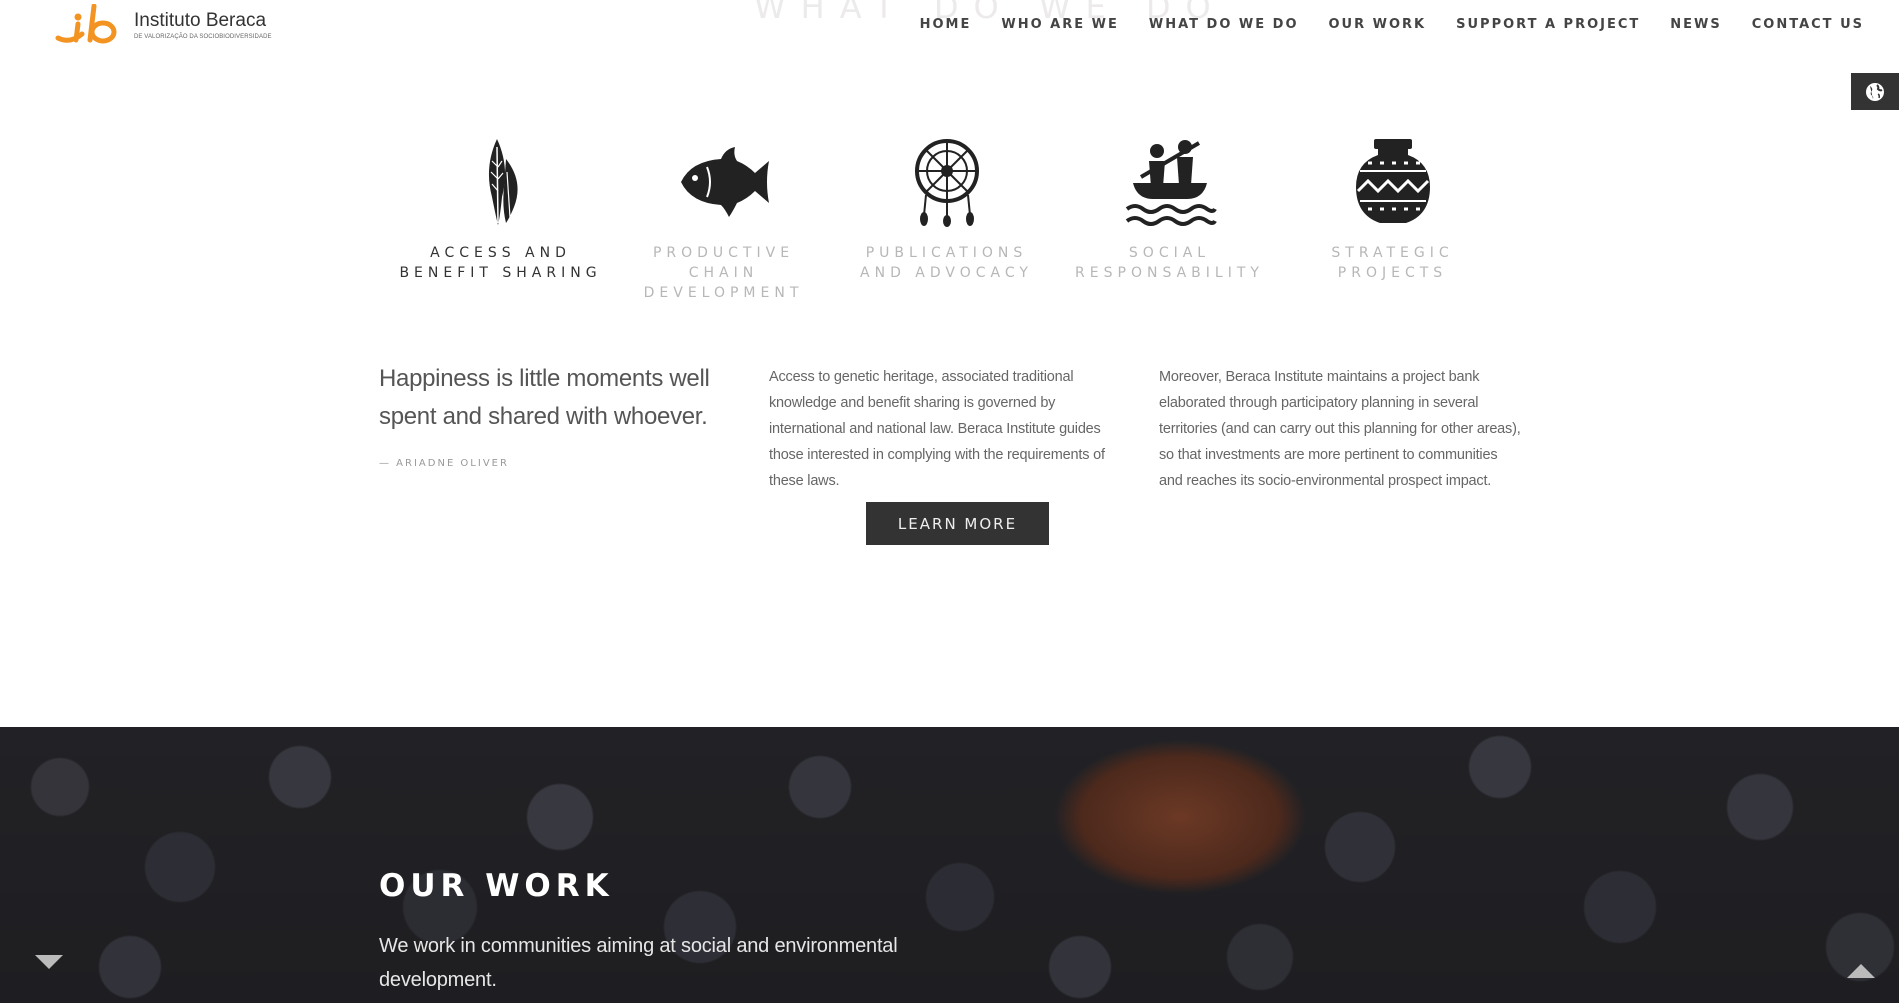  What do you see at coordinates (946, 24) in the screenshot?
I see `nav-home: HOME` at bounding box center [946, 24].